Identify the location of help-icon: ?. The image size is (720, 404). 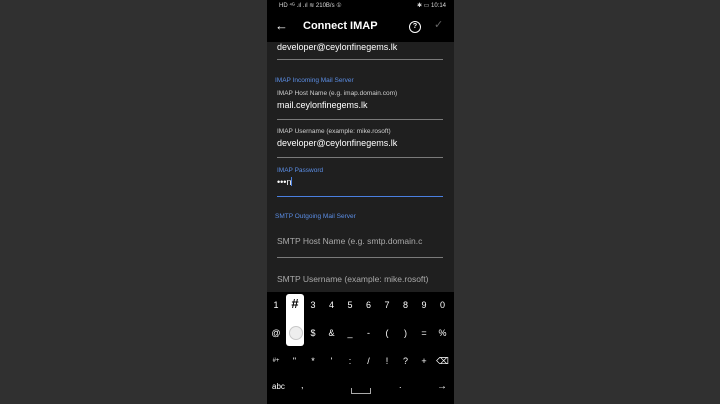
(415, 27).